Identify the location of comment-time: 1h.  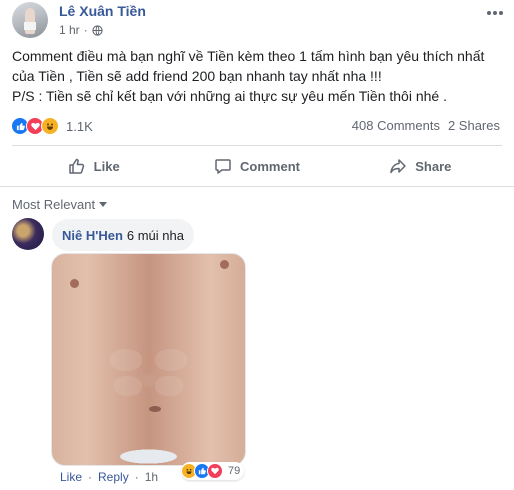
(151, 477).